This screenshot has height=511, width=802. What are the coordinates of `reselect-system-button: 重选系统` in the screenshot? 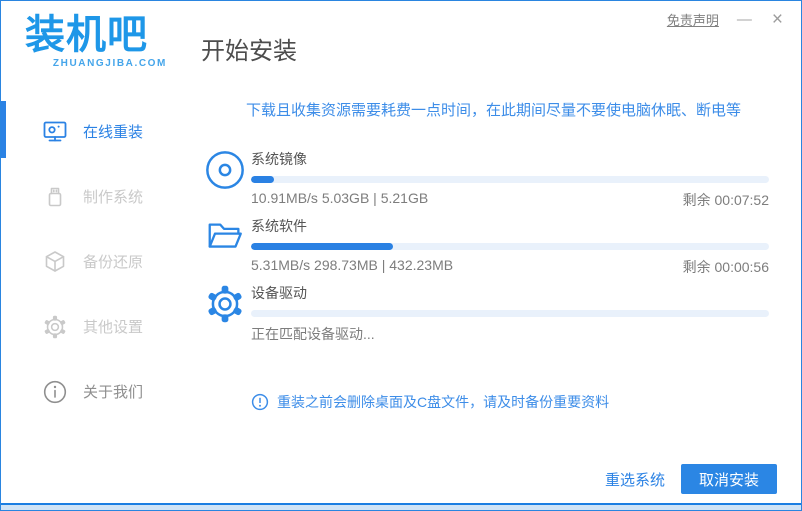 It's located at (635, 479).